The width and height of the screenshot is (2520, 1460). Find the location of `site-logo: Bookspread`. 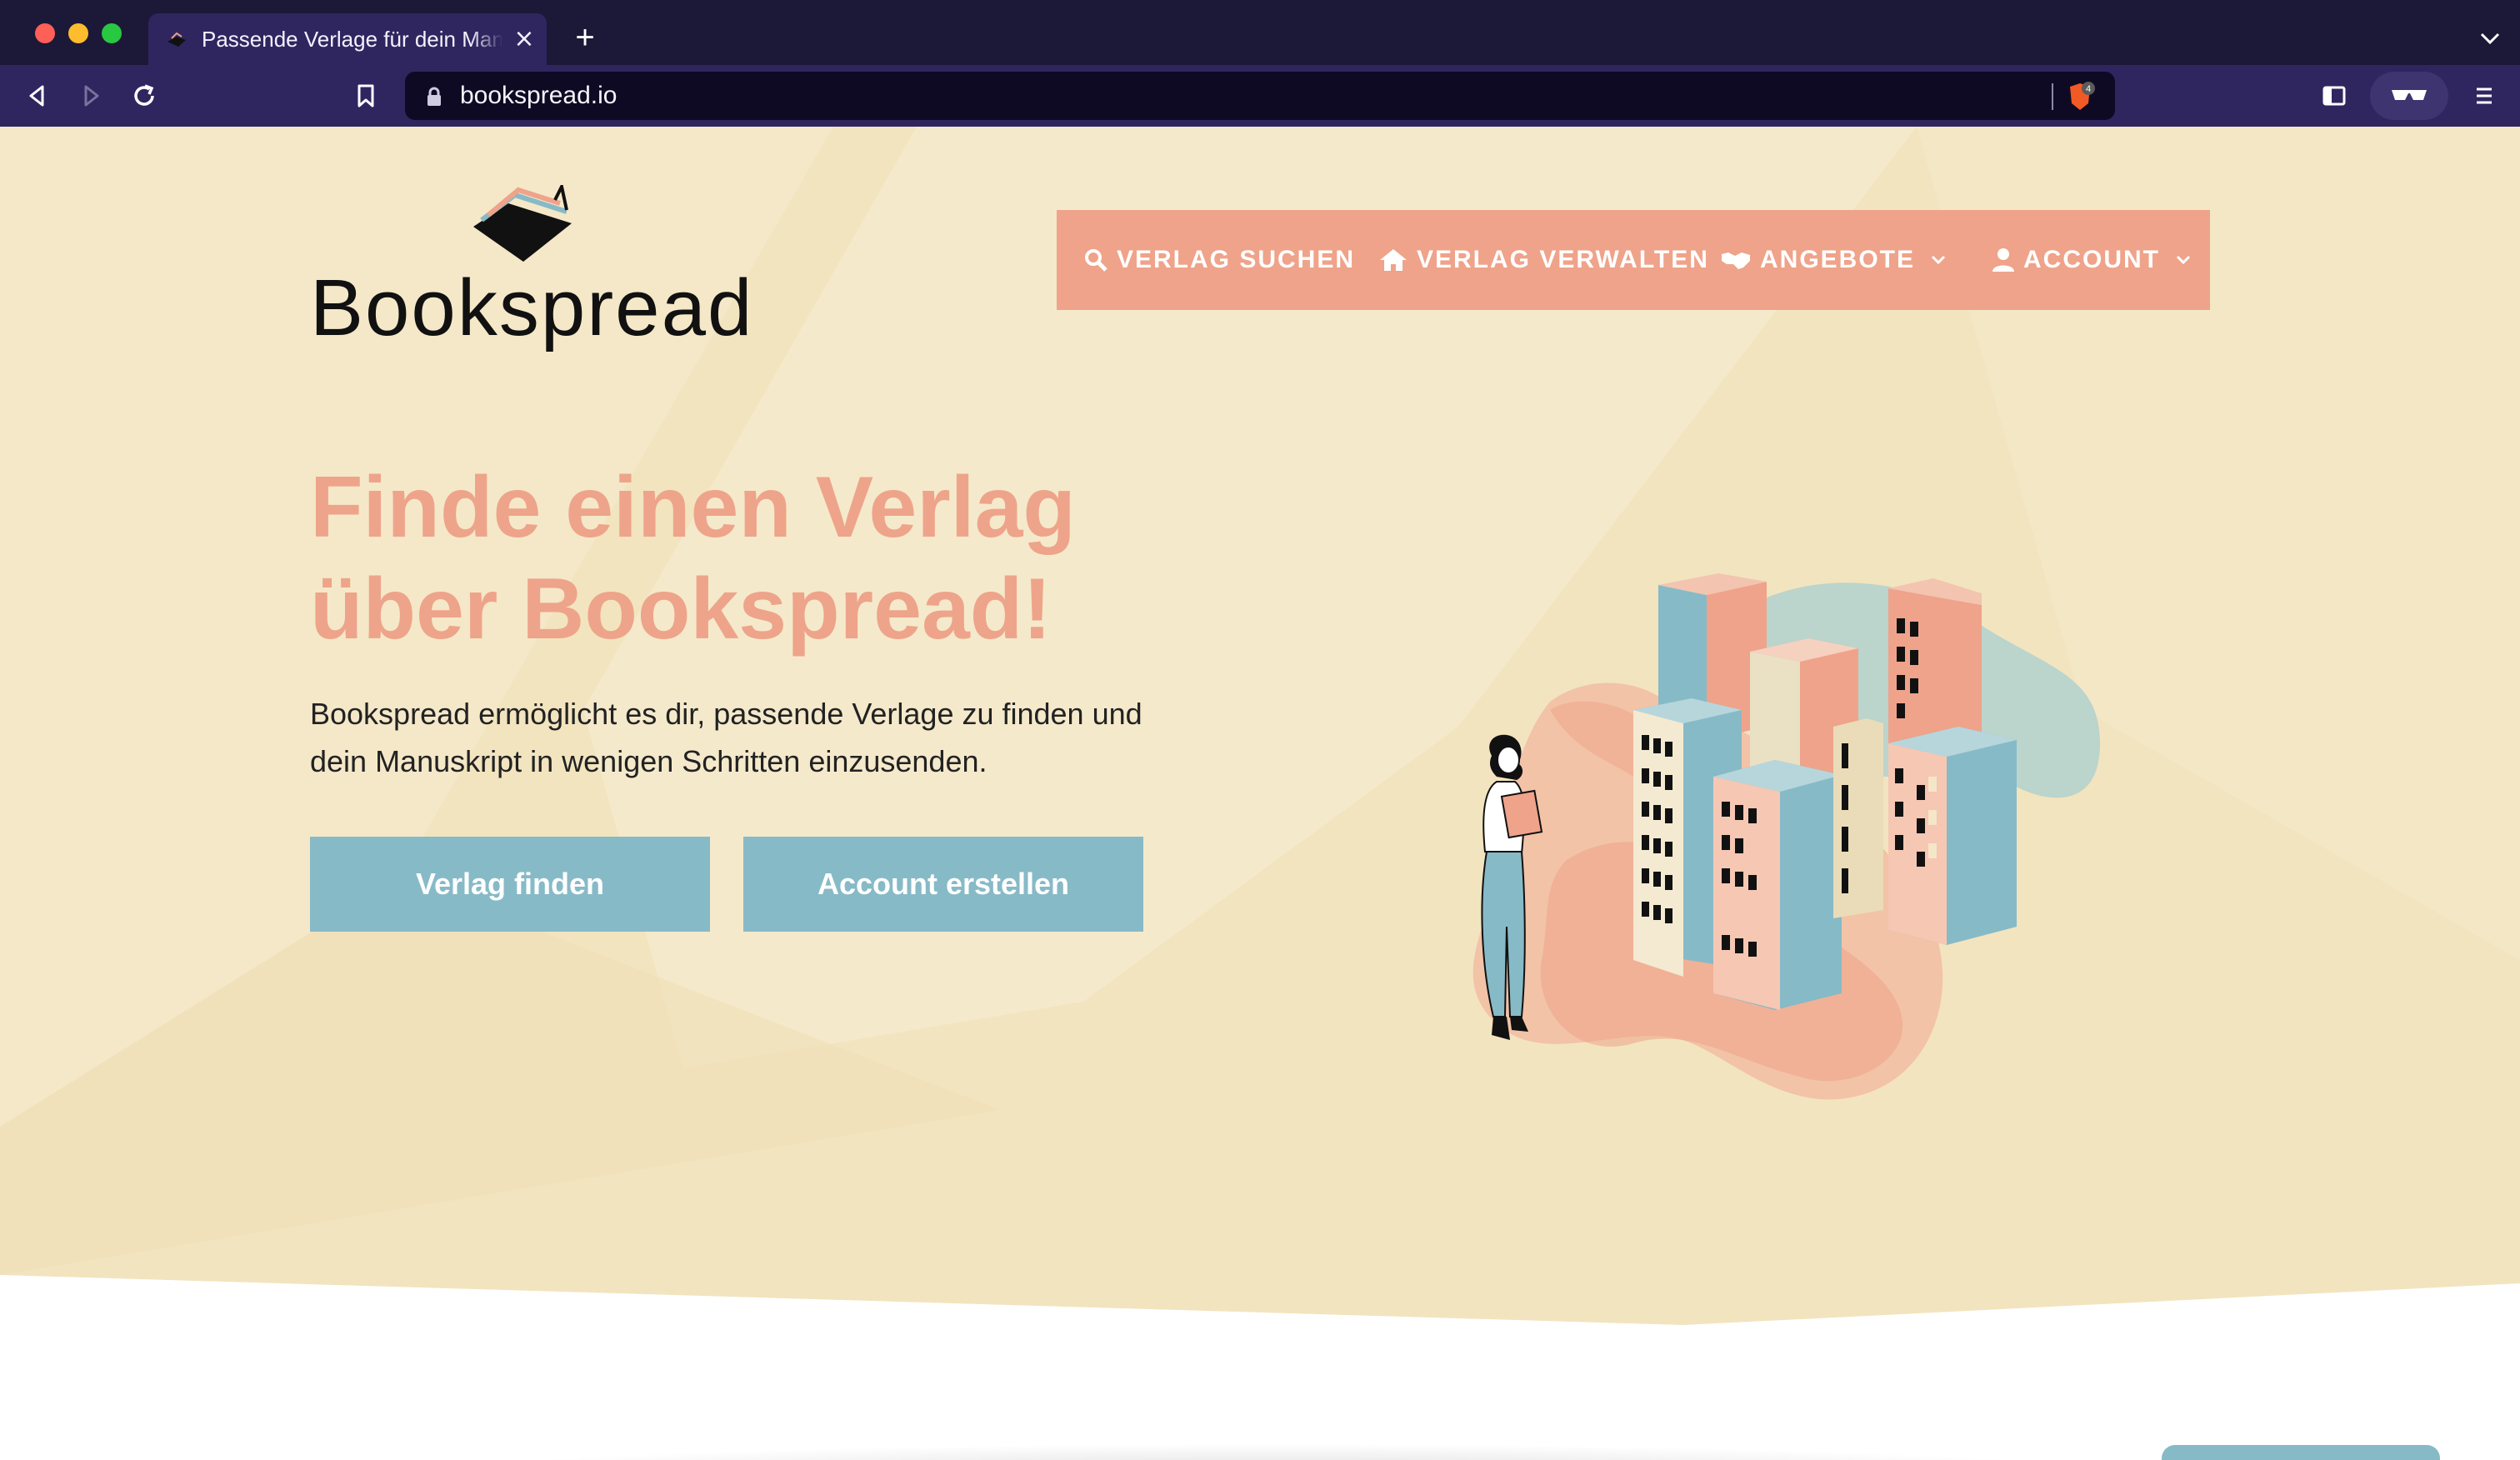

site-logo: Bookspread is located at coordinates (531, 267).